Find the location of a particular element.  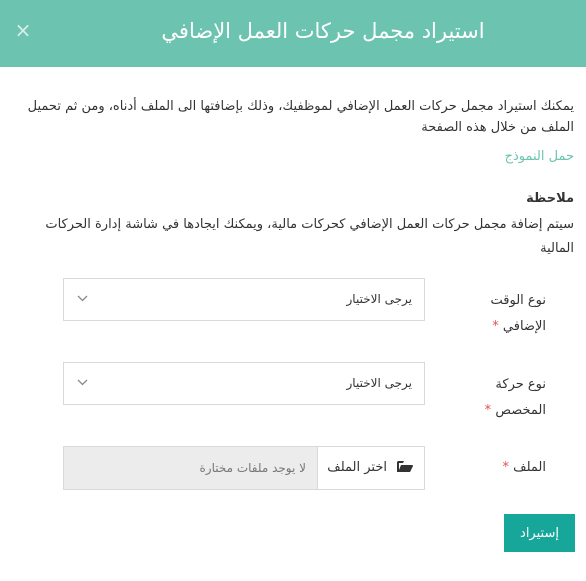

file-input-group: اختر الملف لا يوجد ملفات مختارة is located at coordinates (244, 468).